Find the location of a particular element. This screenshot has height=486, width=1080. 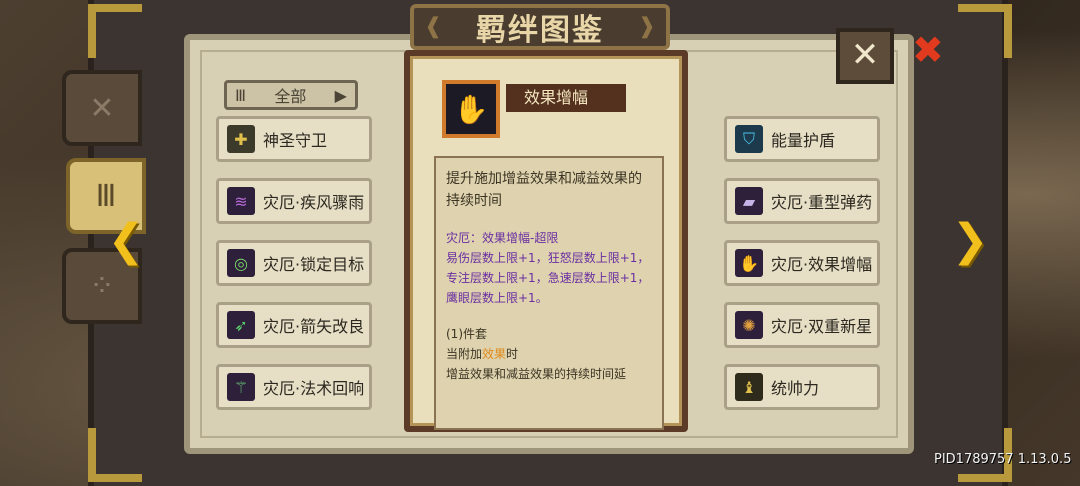

close-button: ✕ is located at coordinates (865, 56).